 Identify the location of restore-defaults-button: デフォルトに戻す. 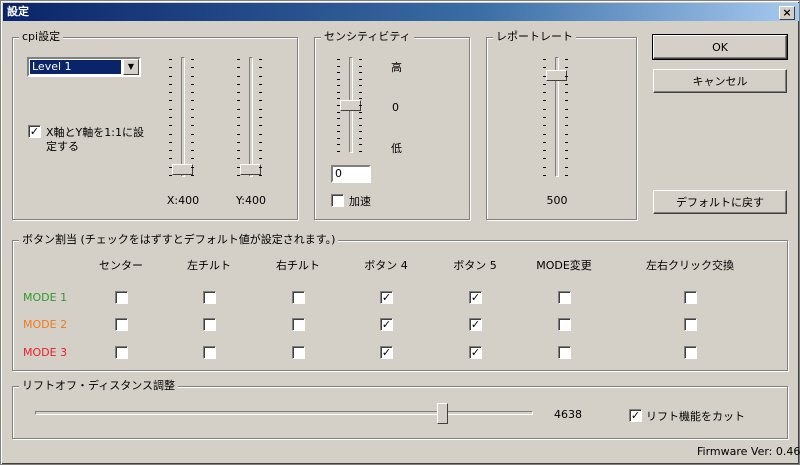
(720, 202).